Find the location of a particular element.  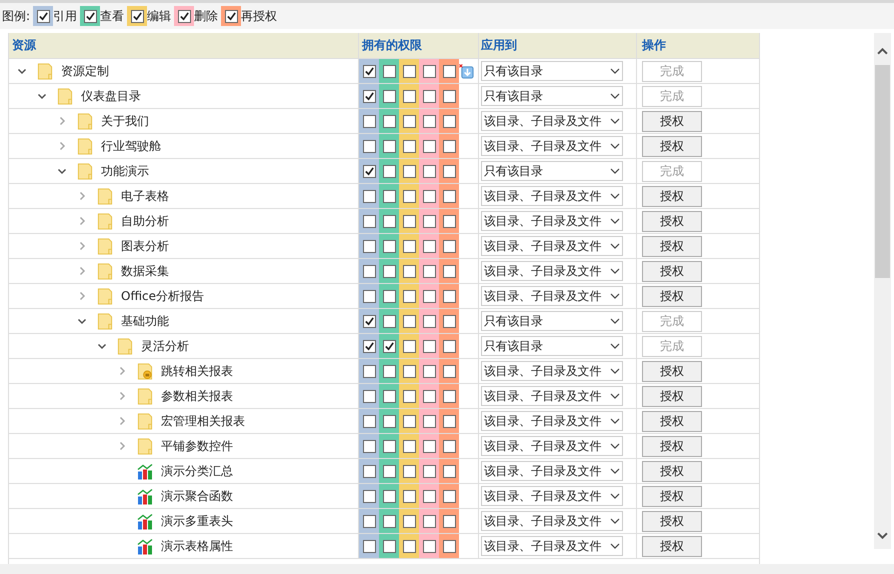

scroll-up-icon is located at coordinates (882, 51).